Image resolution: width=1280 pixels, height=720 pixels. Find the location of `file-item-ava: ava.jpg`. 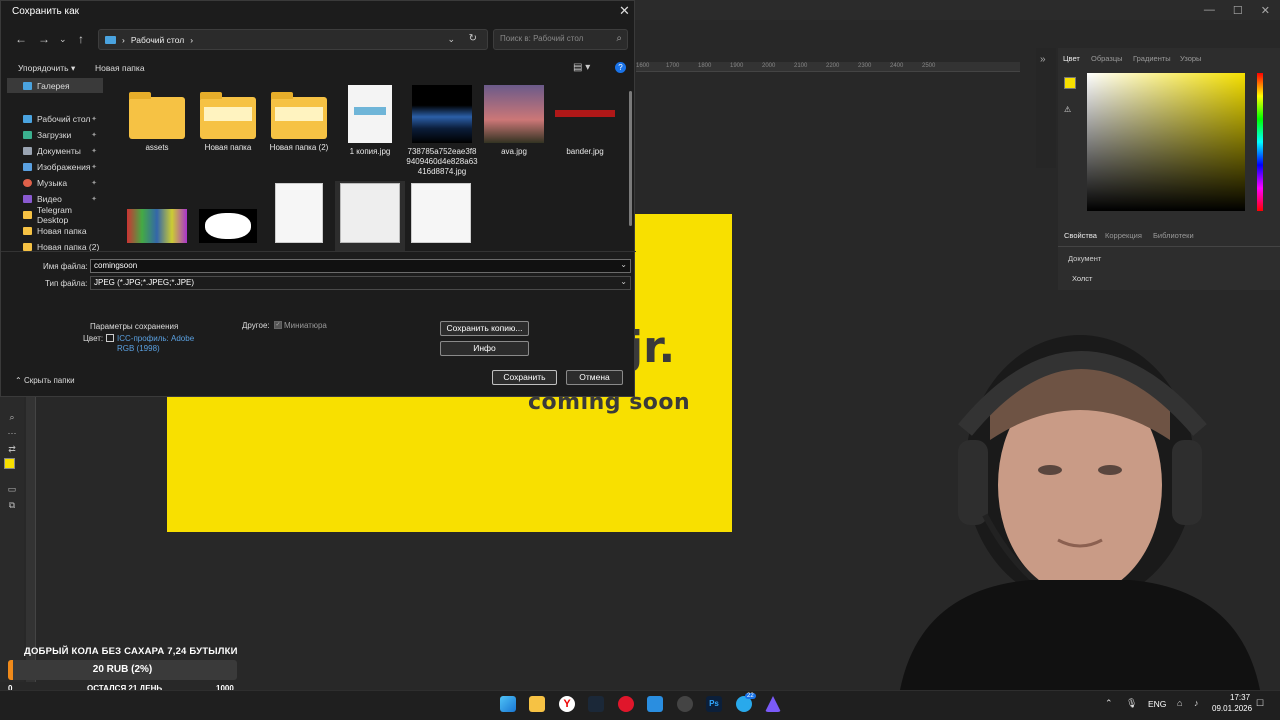

file-item-ava: ava.jpg is located at coordinates (514, 121).